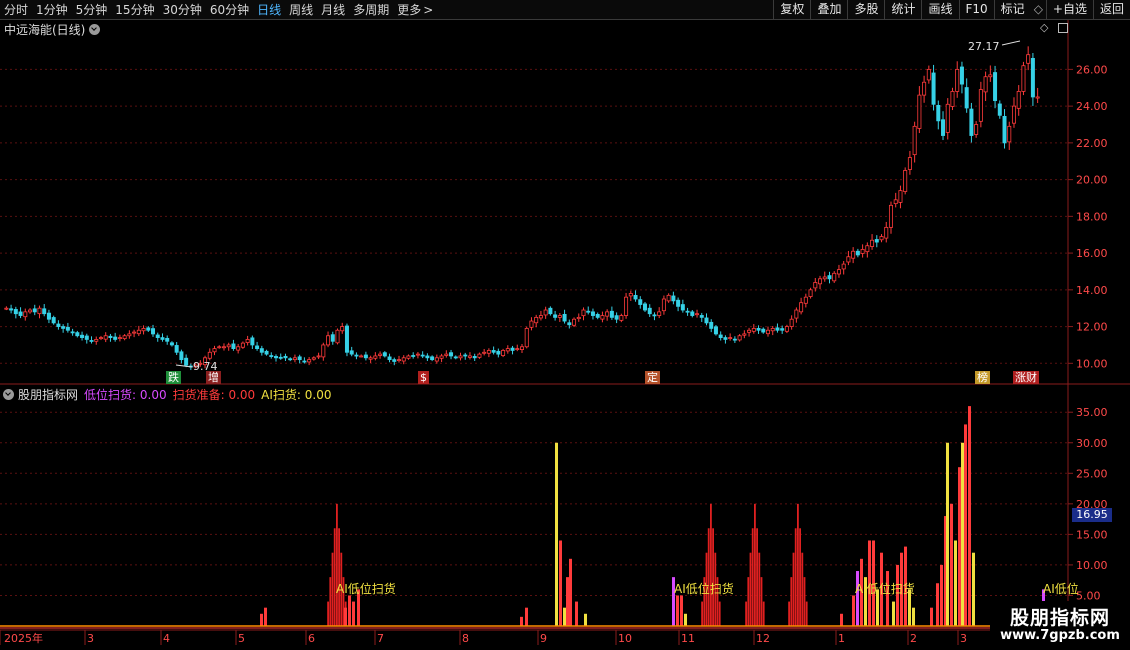  What do you see at coordinates (380, 638) in the screenshot?
I see `timeline-label: 7` at bounding box center [380, 638].